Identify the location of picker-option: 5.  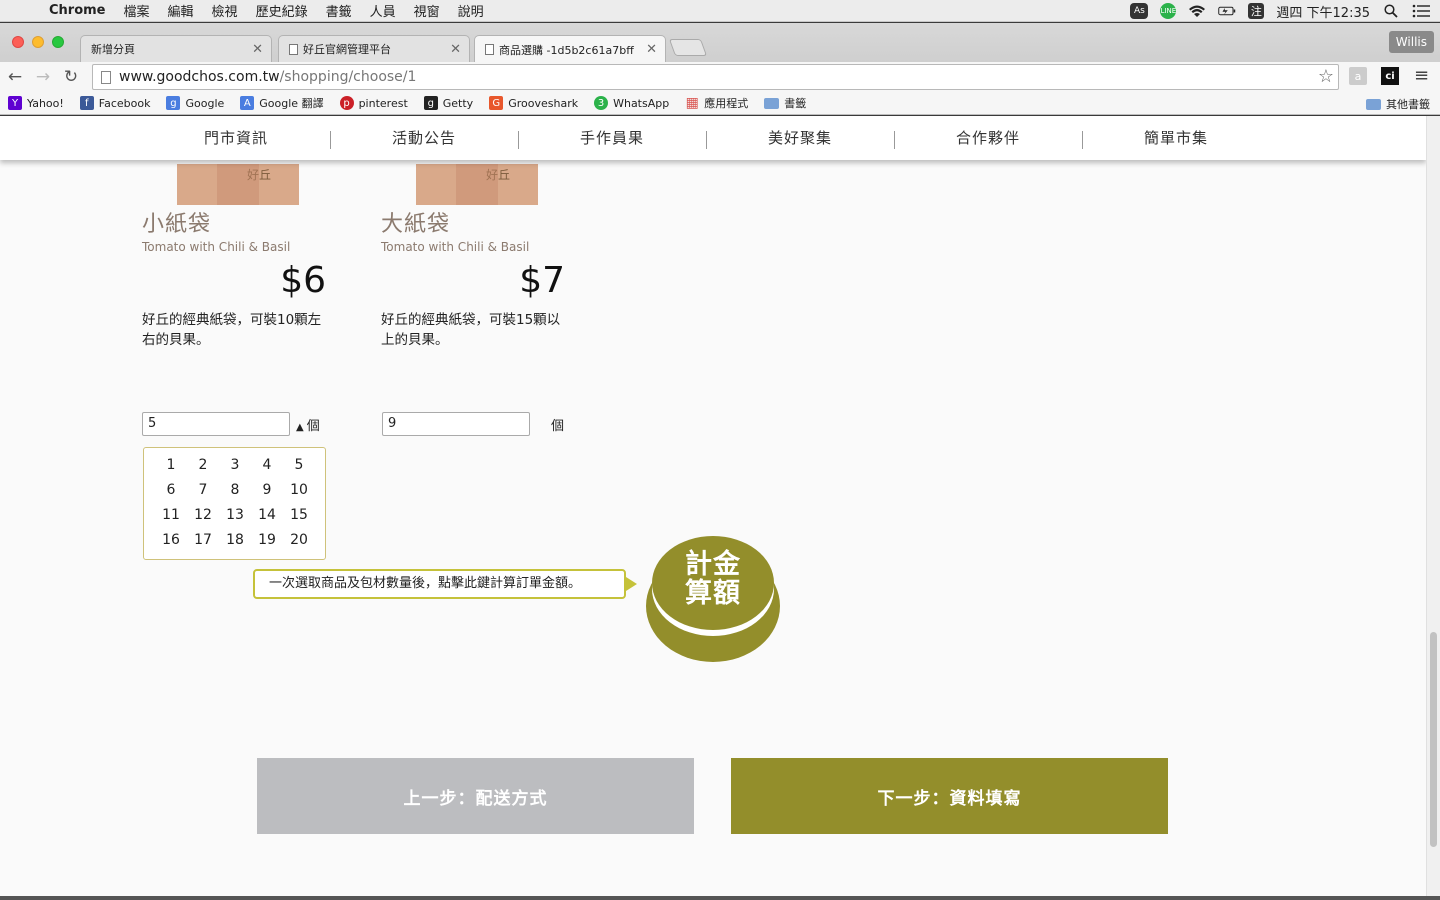
(299, 469).